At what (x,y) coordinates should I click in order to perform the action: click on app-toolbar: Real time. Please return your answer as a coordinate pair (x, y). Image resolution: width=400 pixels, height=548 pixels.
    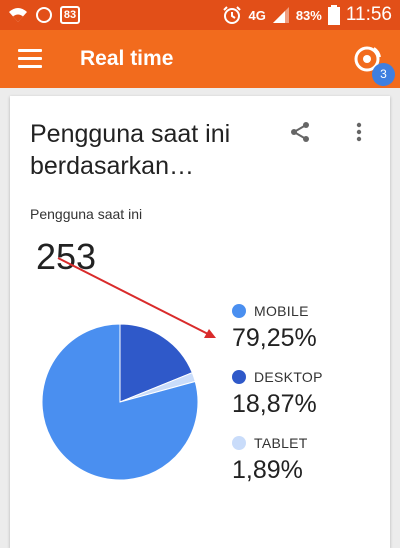
    Looking at the image, I should click on (200, 59).